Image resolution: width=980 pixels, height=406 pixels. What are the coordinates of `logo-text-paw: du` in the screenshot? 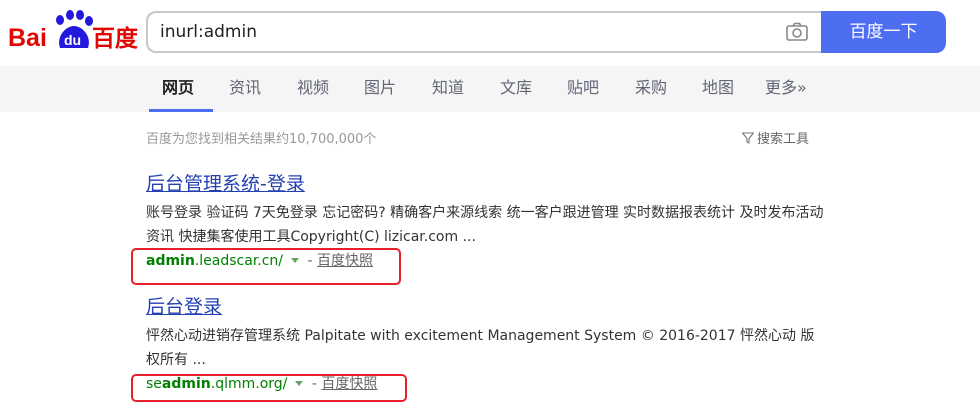 It's located at (72, 40).